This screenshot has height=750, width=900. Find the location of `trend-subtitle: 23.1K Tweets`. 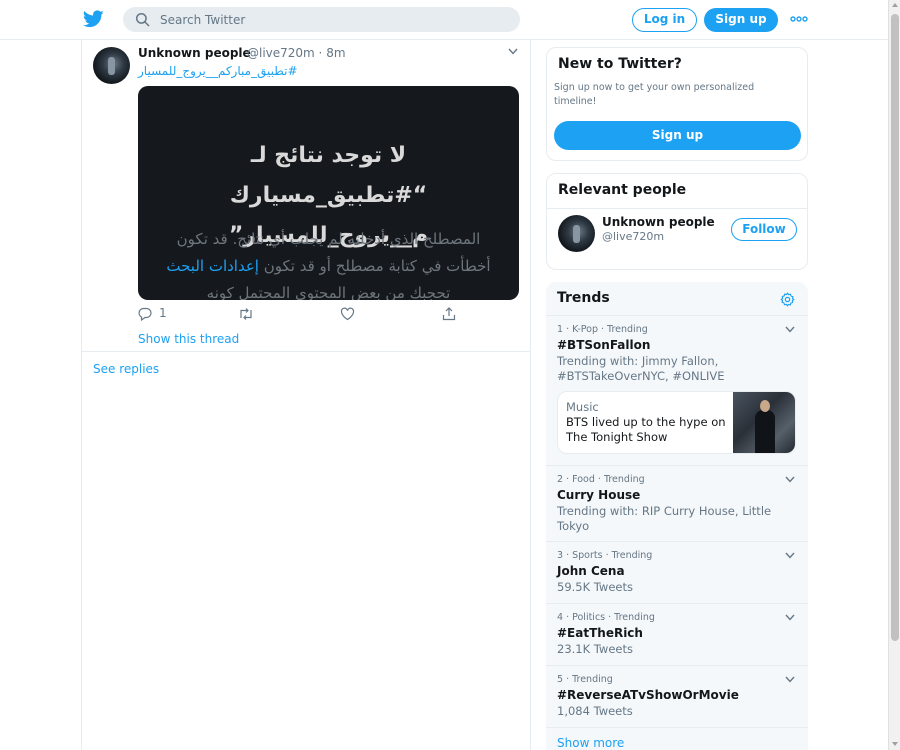

trend-subtitle: 23.1K Tweets is located at coordinates (595, 649).